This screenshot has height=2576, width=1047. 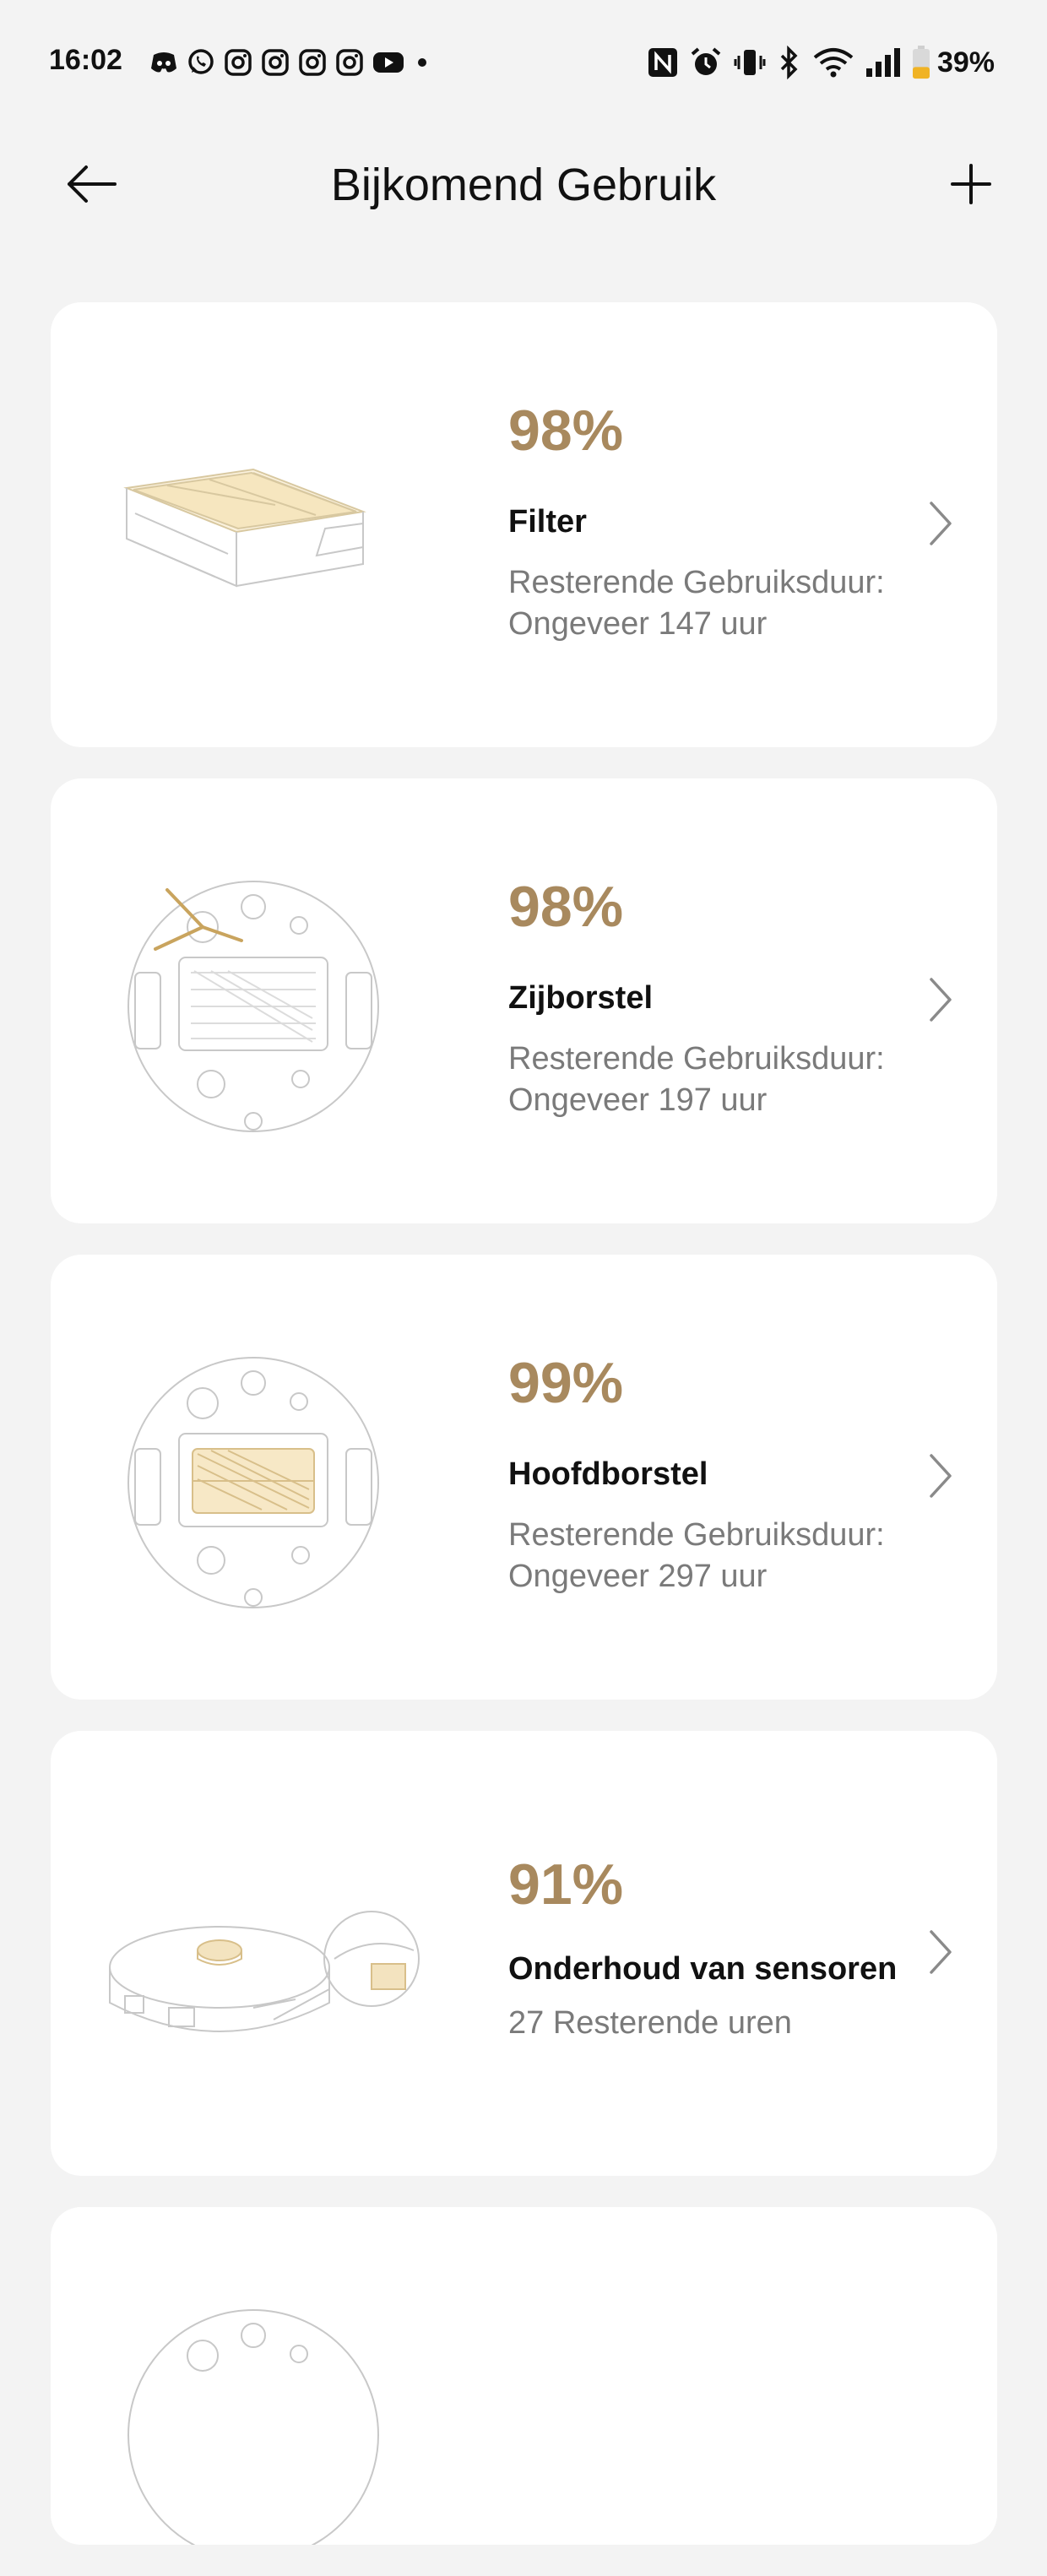 What do you see at coordinates (789, 62) in the screenshot?
I see `bluetooth-icon` at bounding box center [789, 62].